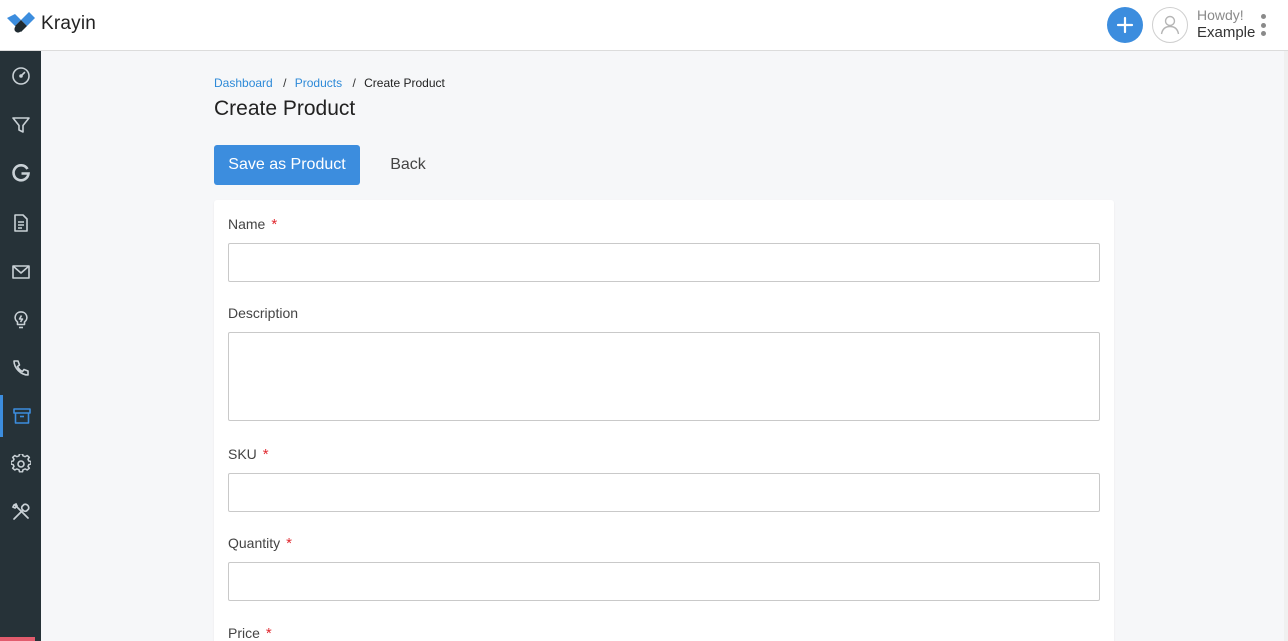  Describe the element at coordinates (21, 22) in the screenshot. I see `krayin-logo-icon` at that location.